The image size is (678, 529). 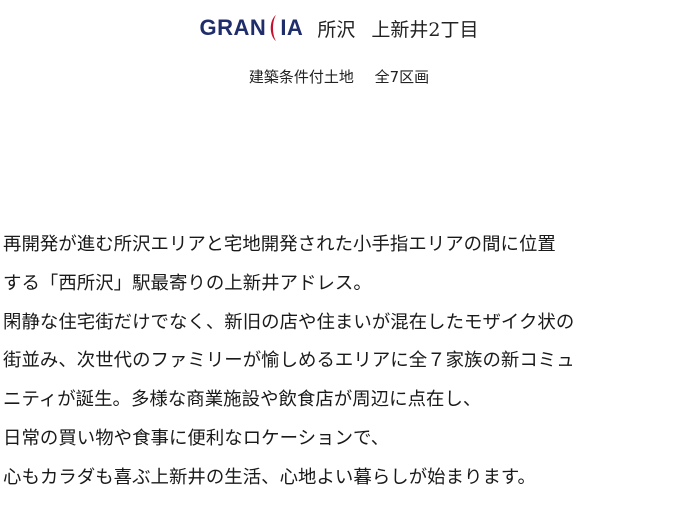 I want to click on grancia-logo: GRAN IA, so click(x=252, y=28).